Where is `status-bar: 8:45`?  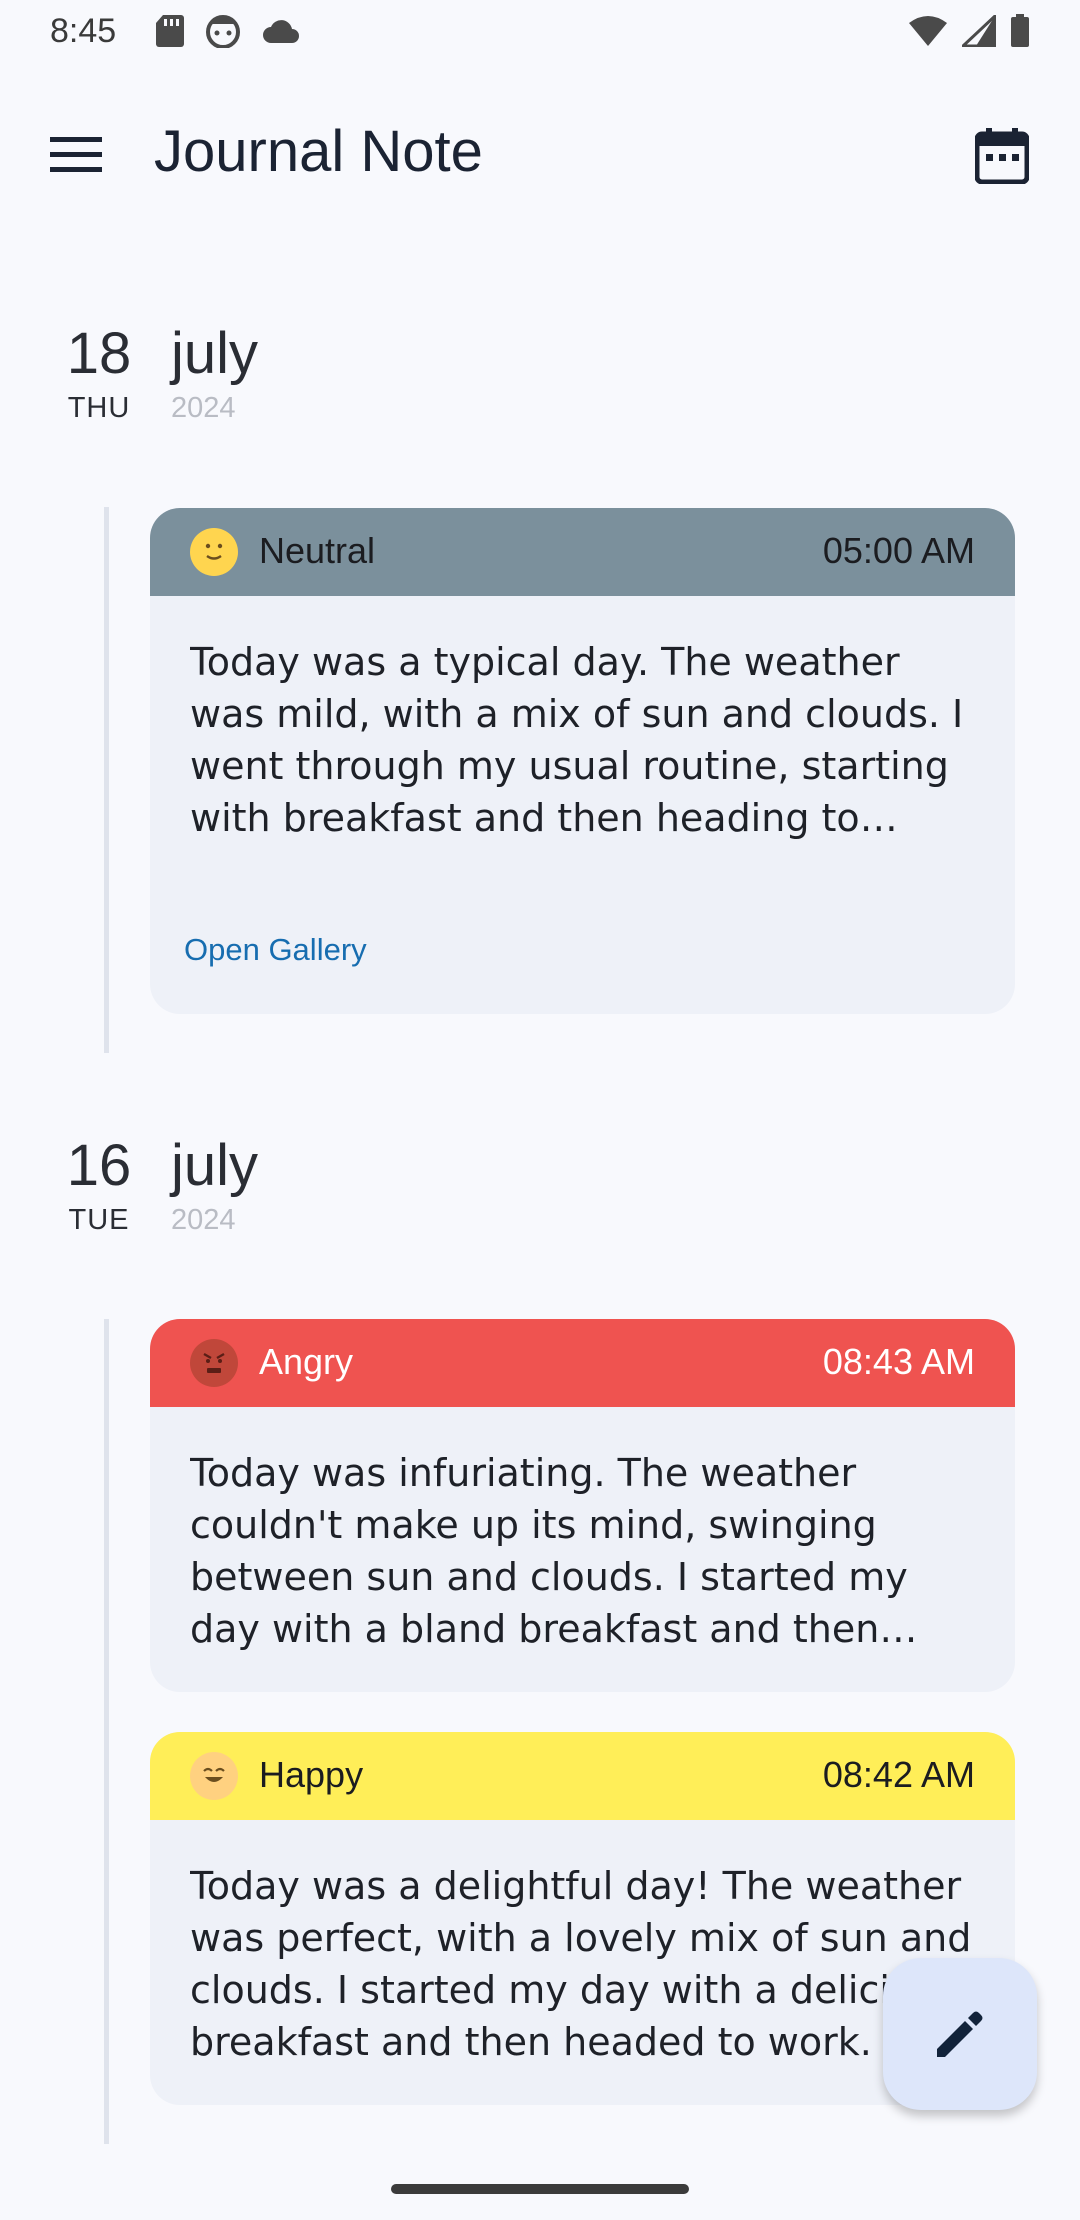
status-bar: 8:45 is located at coordinates (540, 33).